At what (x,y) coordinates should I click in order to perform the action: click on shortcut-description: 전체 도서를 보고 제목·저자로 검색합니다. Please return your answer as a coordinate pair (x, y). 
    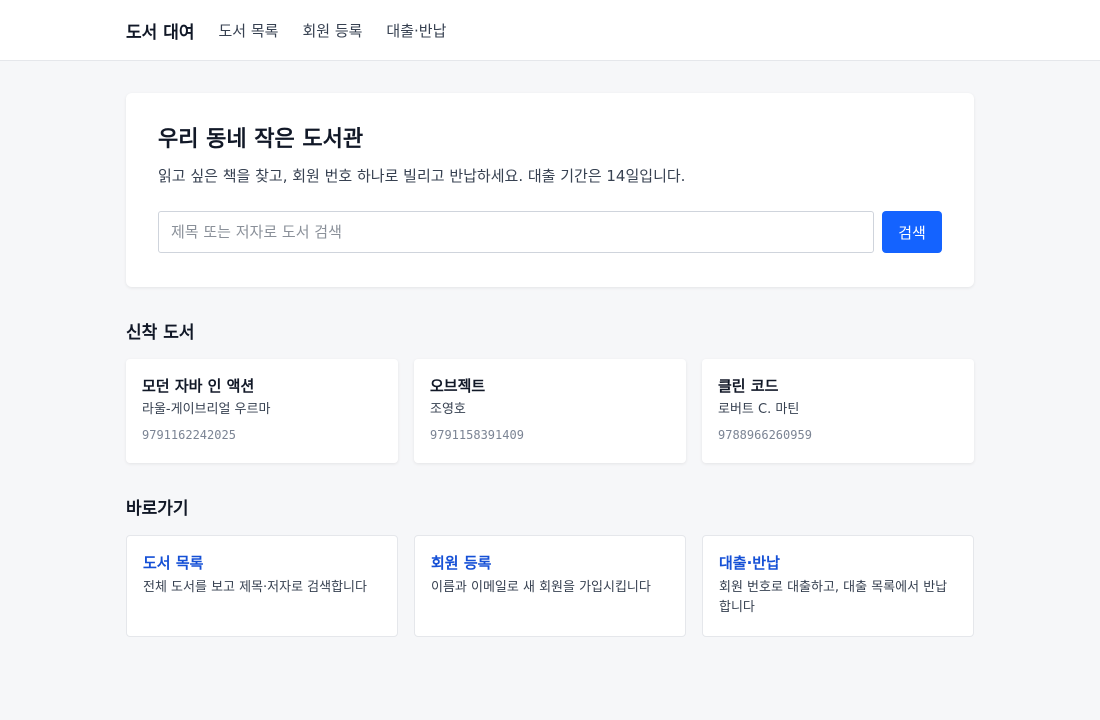
    Looking at the image, I should click on (255, 587).